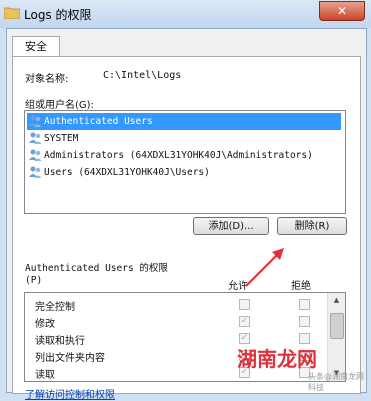 Image resolution: width=371 pixels, height=401 pixels. I want to click on permissions-title-shortcut: (P), so click(34, 280).